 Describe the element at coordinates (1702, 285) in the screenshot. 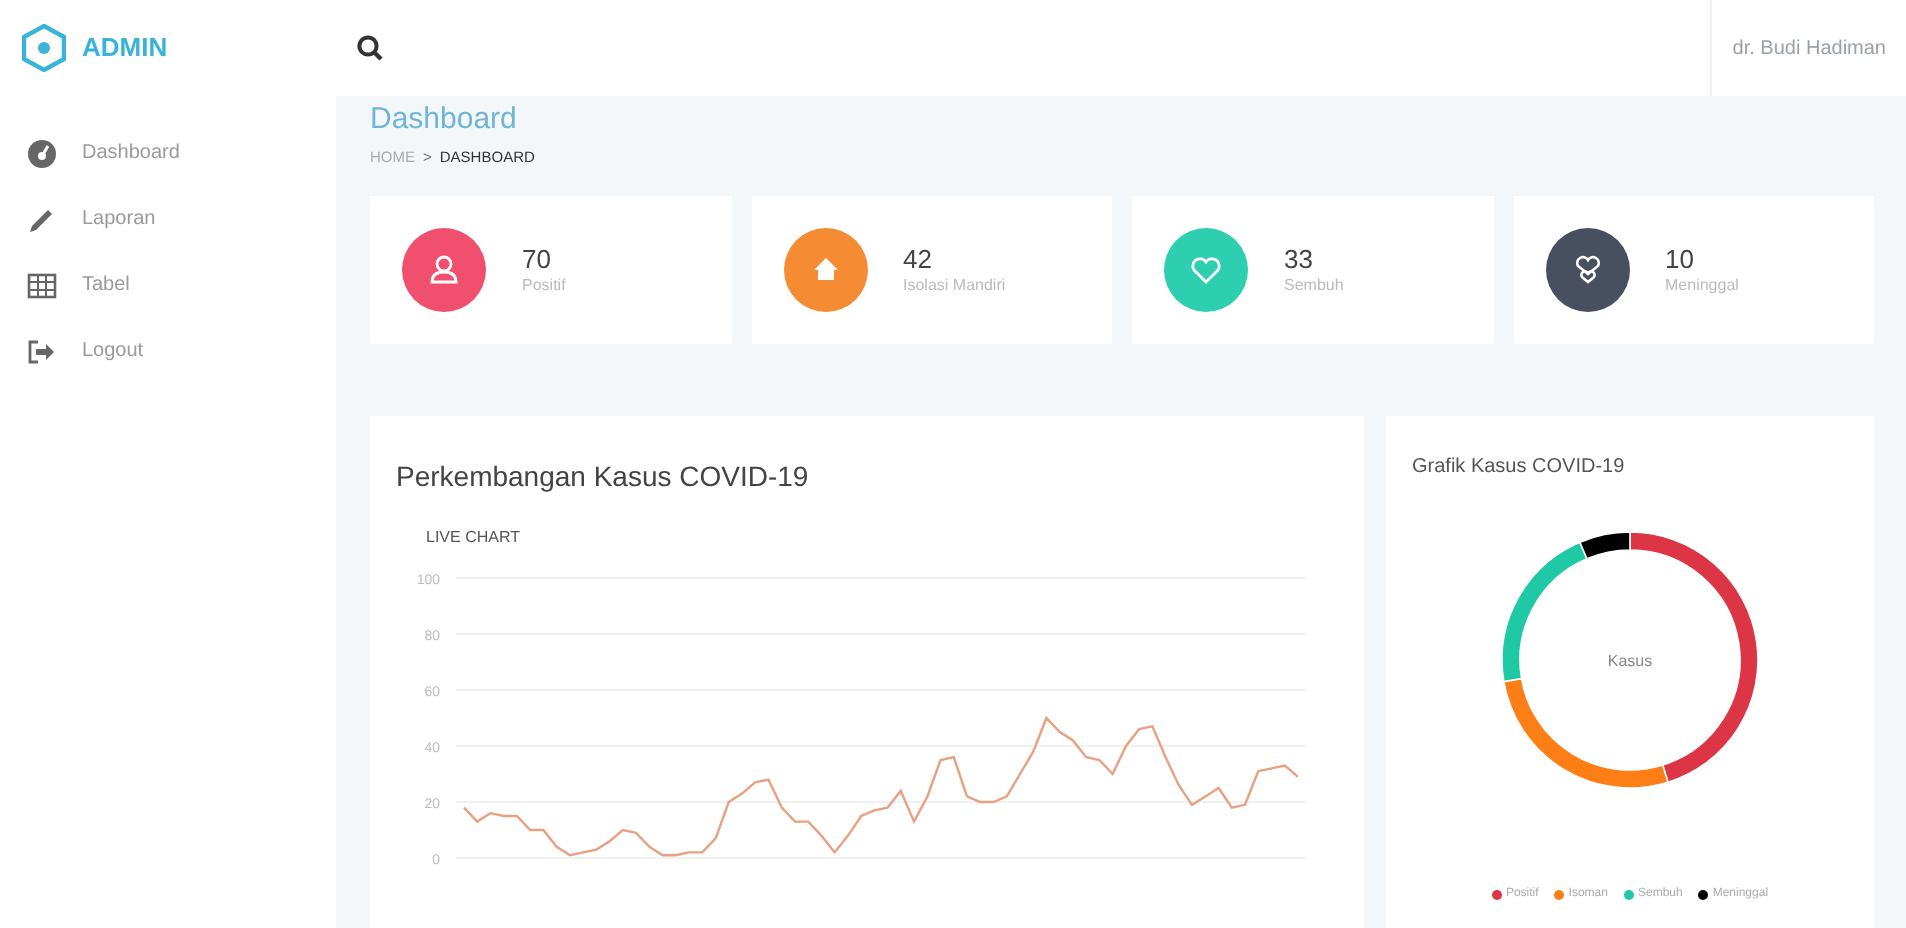

I see `stat-label: Meninggal` at that location.